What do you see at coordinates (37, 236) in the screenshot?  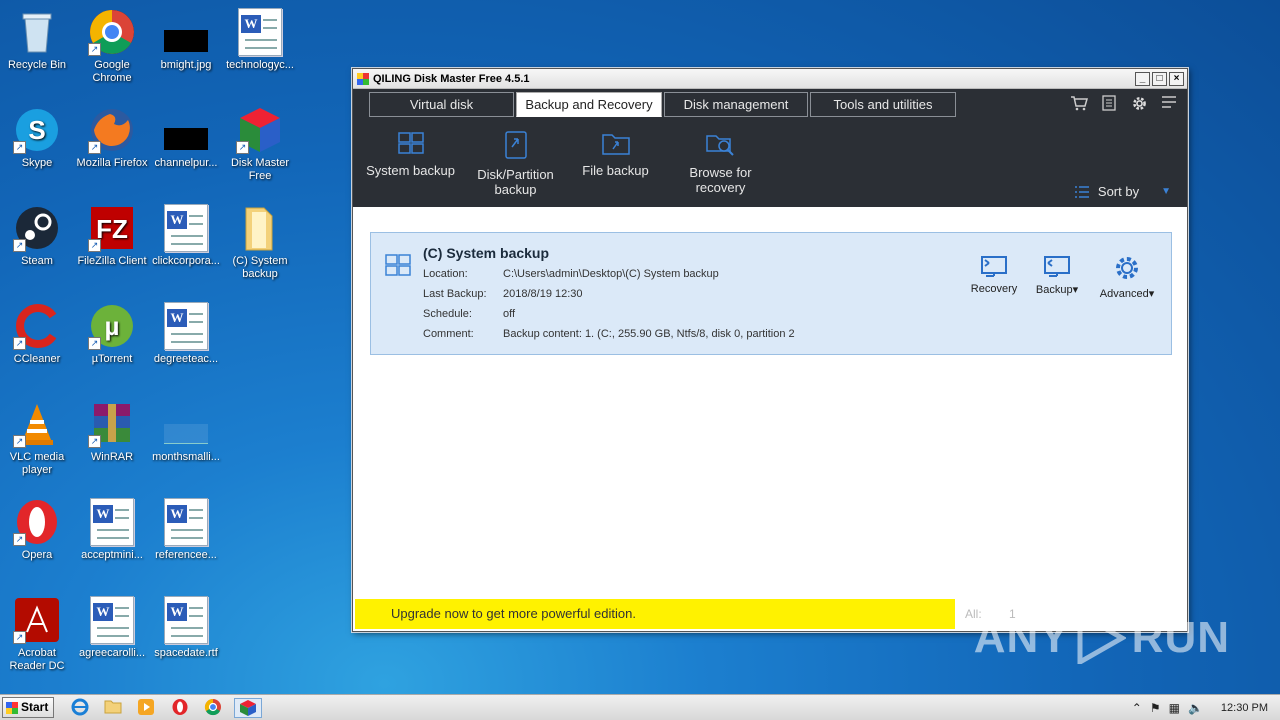 I see `desktop-icon-steam: ↗ Steam` at bounding box center [37, 236].